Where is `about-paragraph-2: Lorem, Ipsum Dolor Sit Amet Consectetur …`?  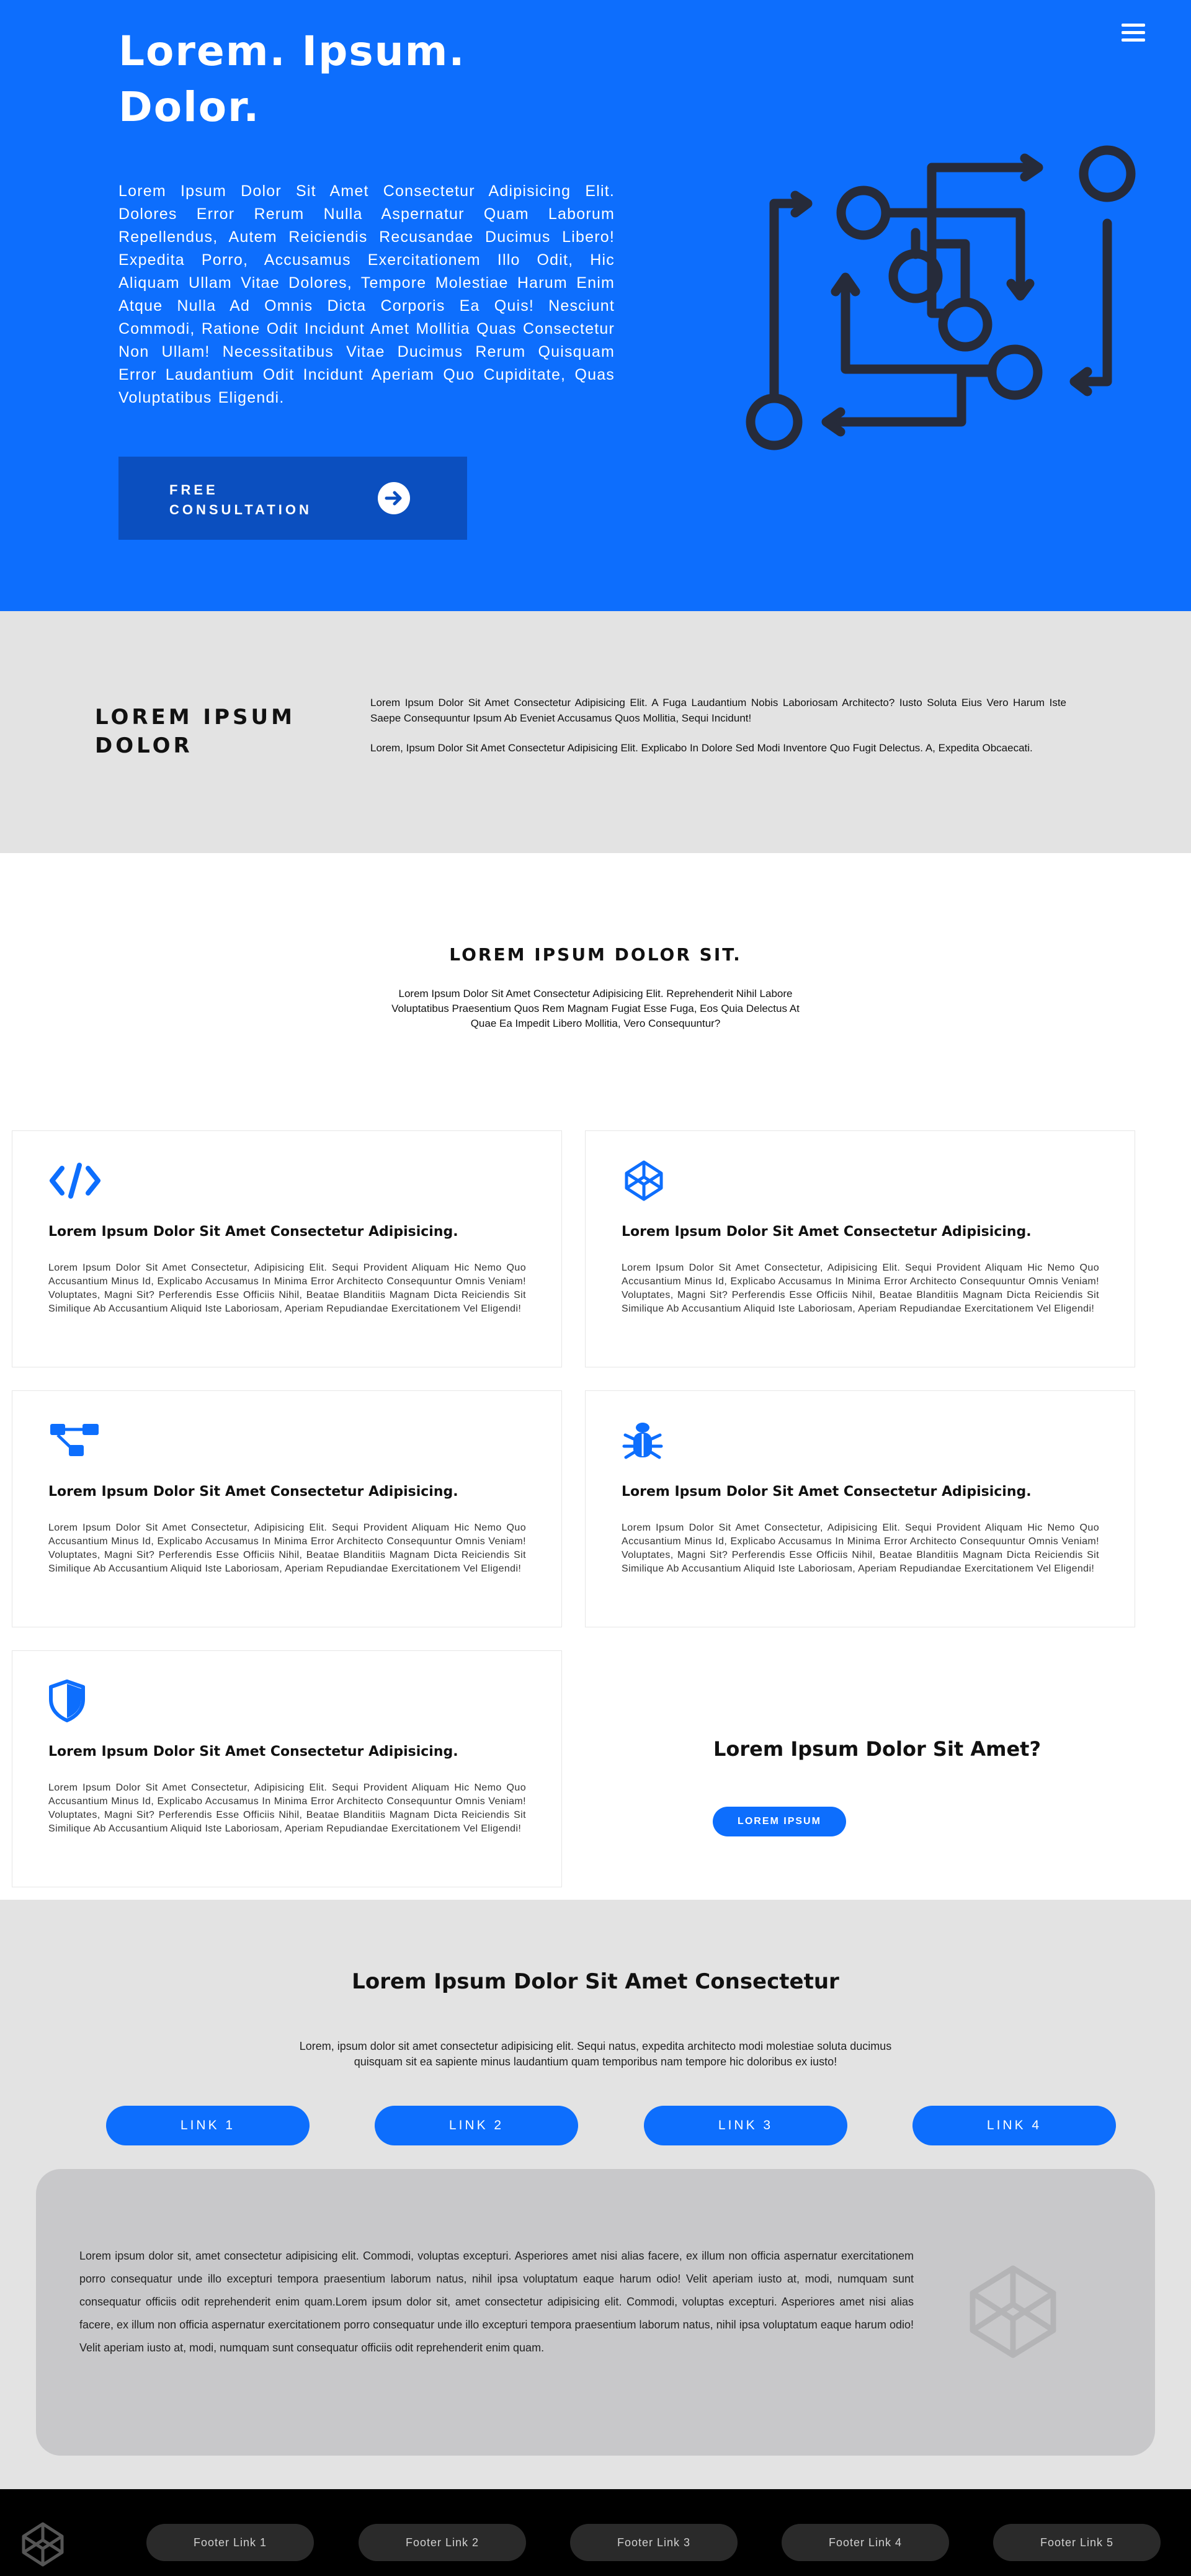 about-paragraph-2: Lorem, Ipsum Dolor Sit Amet Consectetur … is located at coordinates (702, 748).